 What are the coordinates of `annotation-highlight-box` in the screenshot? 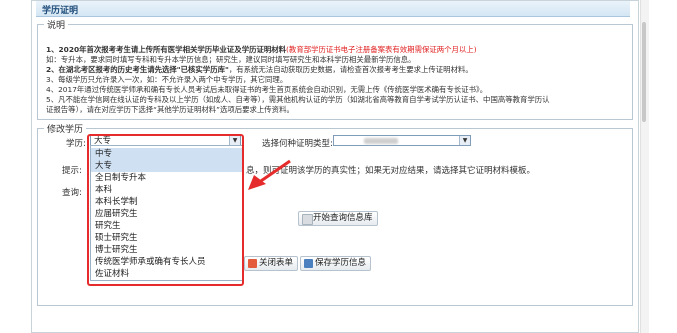 It's located at (165, 210).